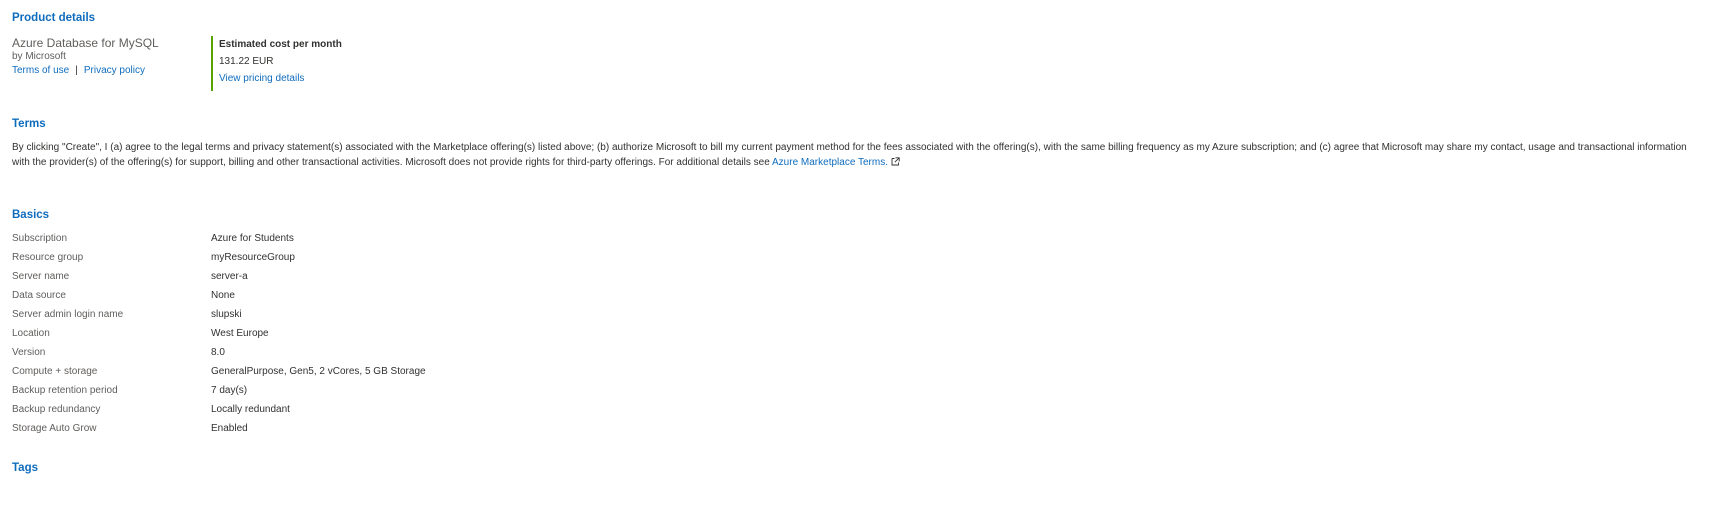 This screenshot has width=1710, height=517. I want to click on tags-heading: Tags, so click(25, 468).